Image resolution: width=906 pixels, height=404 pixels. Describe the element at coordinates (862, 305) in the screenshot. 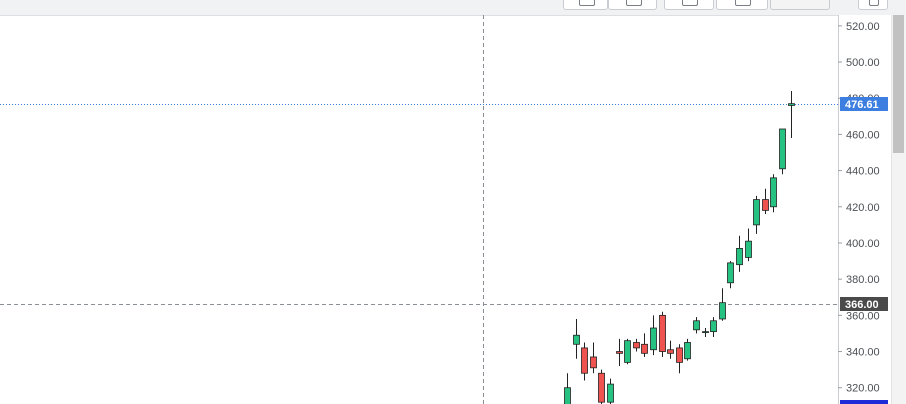

I see `crosshair-price-label: 366.00` at that location.